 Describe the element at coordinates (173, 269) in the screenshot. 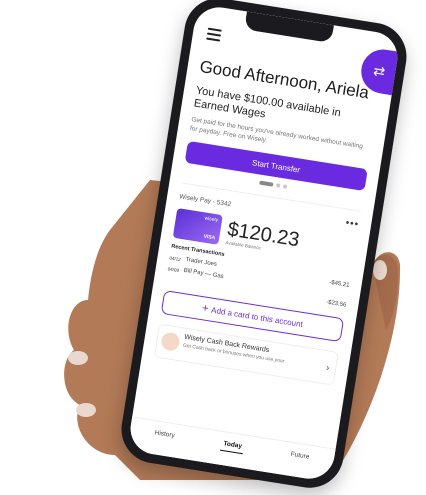

I see `transaction-date: 04/09` at that location.